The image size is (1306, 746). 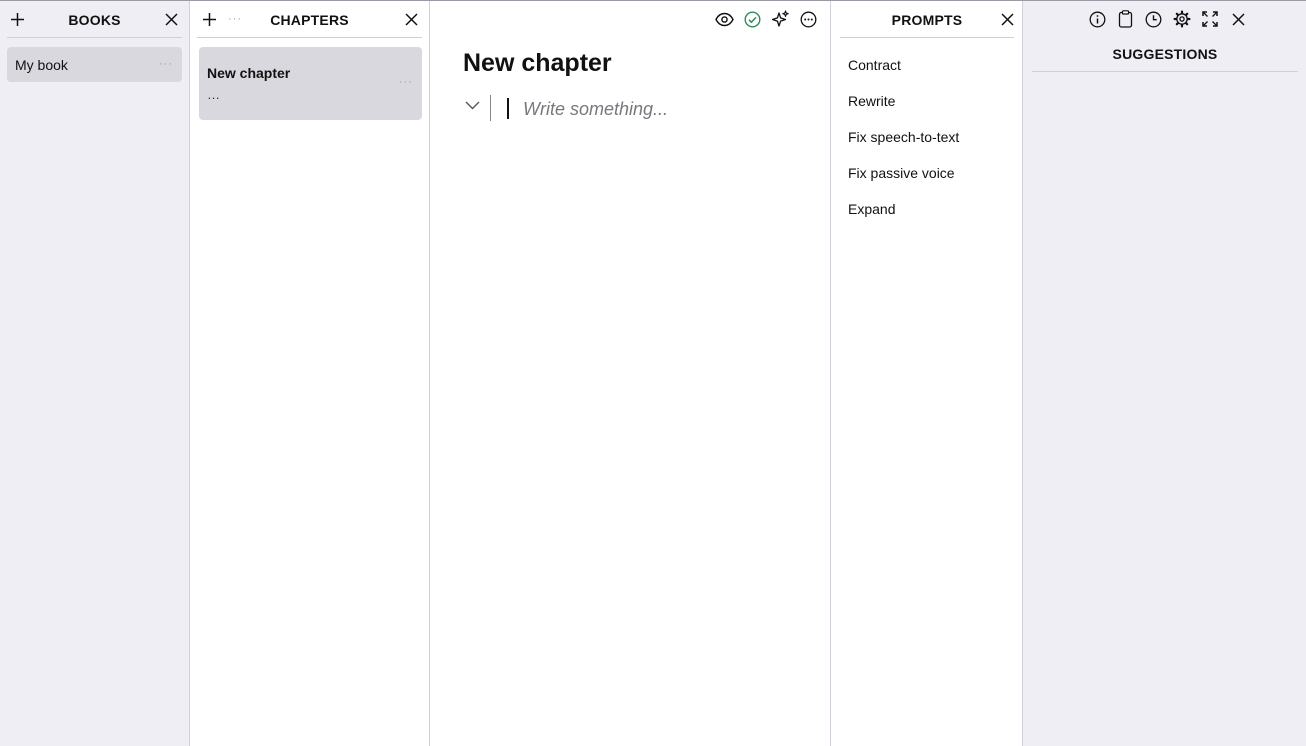 I want to click on prompts-header: PROMPTS, so click(x=927, y=19).